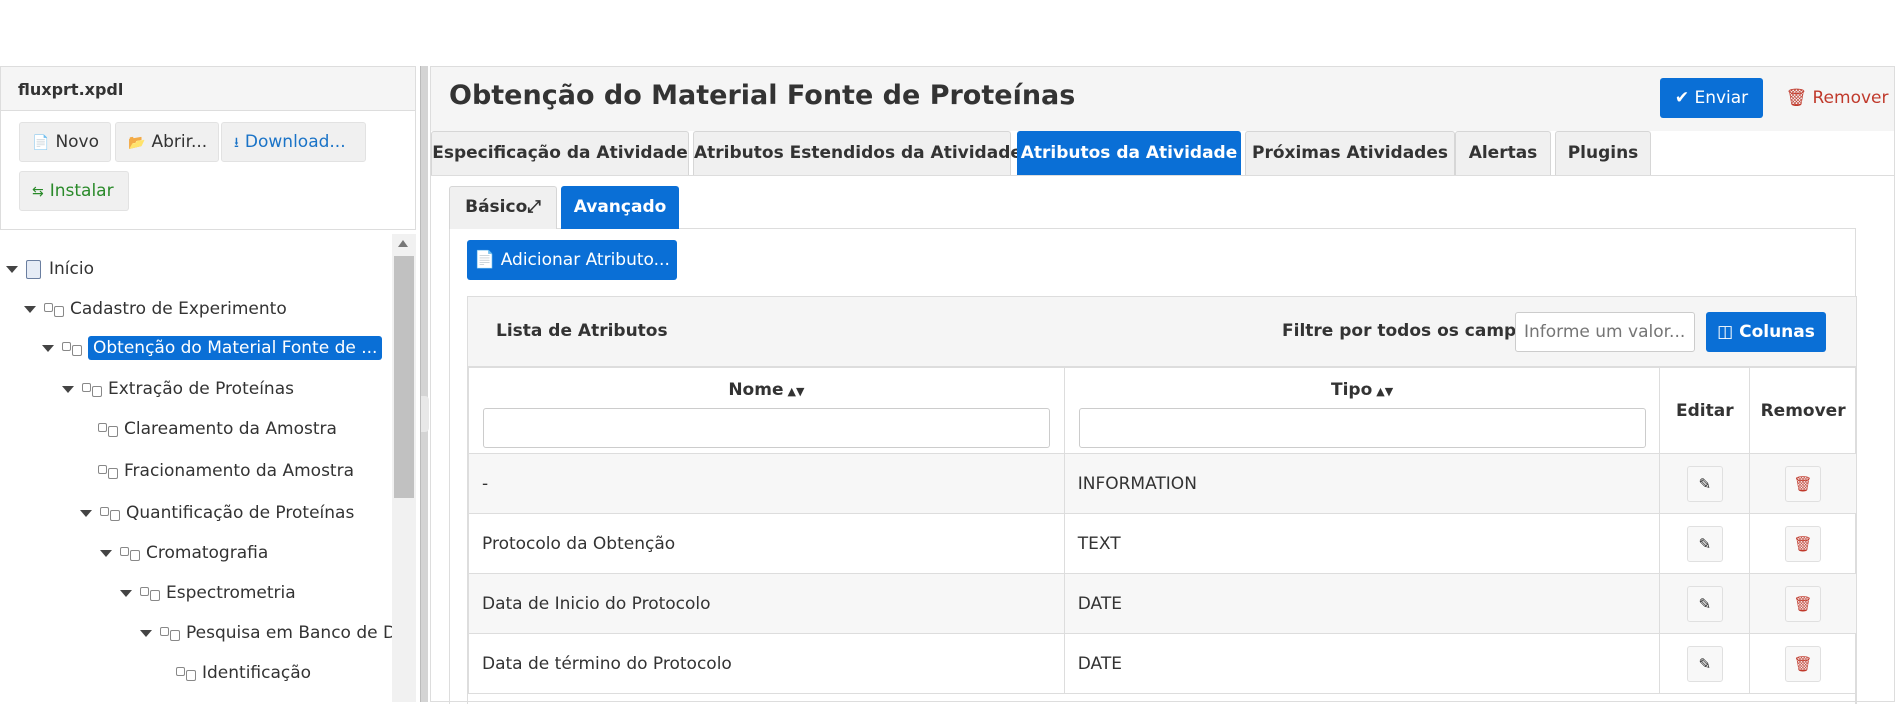  Describe the element at coordinates (137, 143) in the screenshot. I see `folder-open-icon: 📂` at that location.